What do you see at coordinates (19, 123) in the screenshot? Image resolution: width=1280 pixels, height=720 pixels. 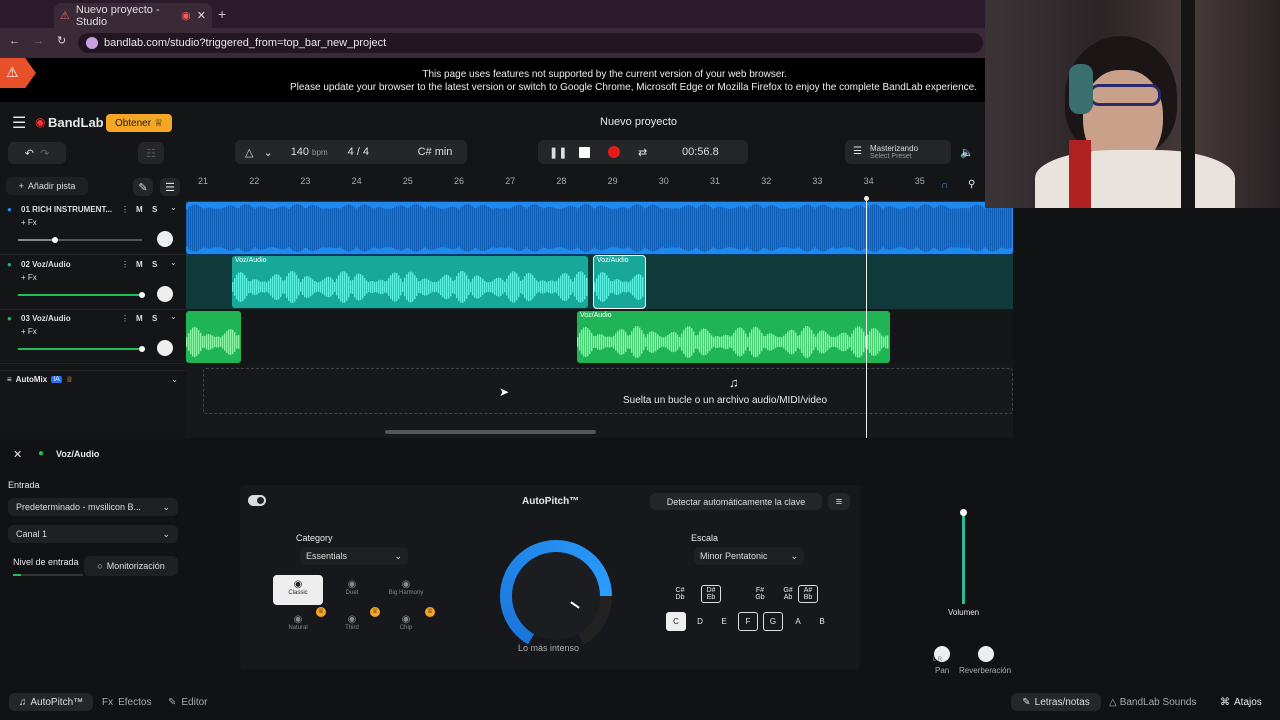 I see `menu-icon: ☰` at bounding box center [19, 123].